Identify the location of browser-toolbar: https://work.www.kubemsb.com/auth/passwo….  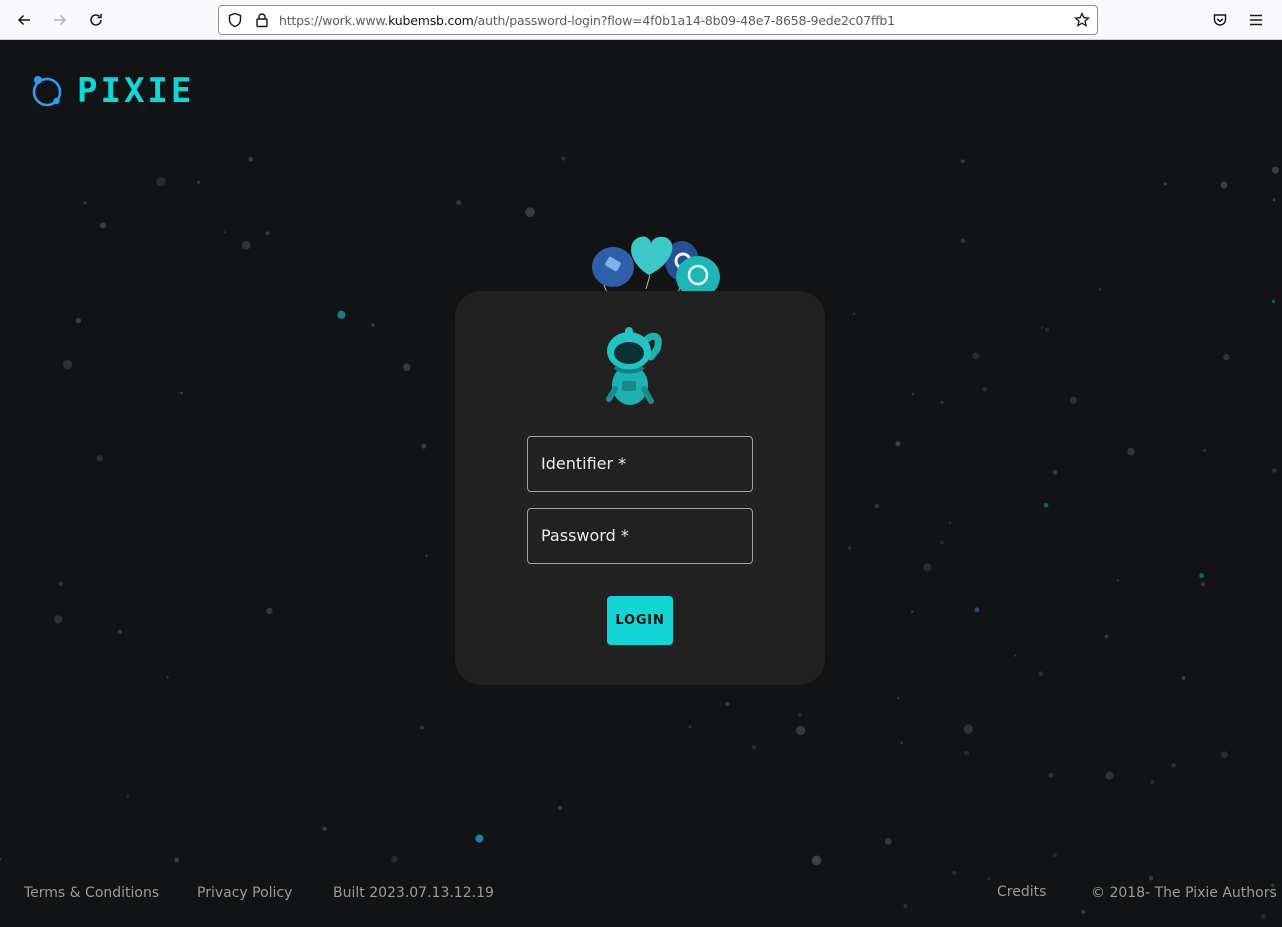
(641, 20).